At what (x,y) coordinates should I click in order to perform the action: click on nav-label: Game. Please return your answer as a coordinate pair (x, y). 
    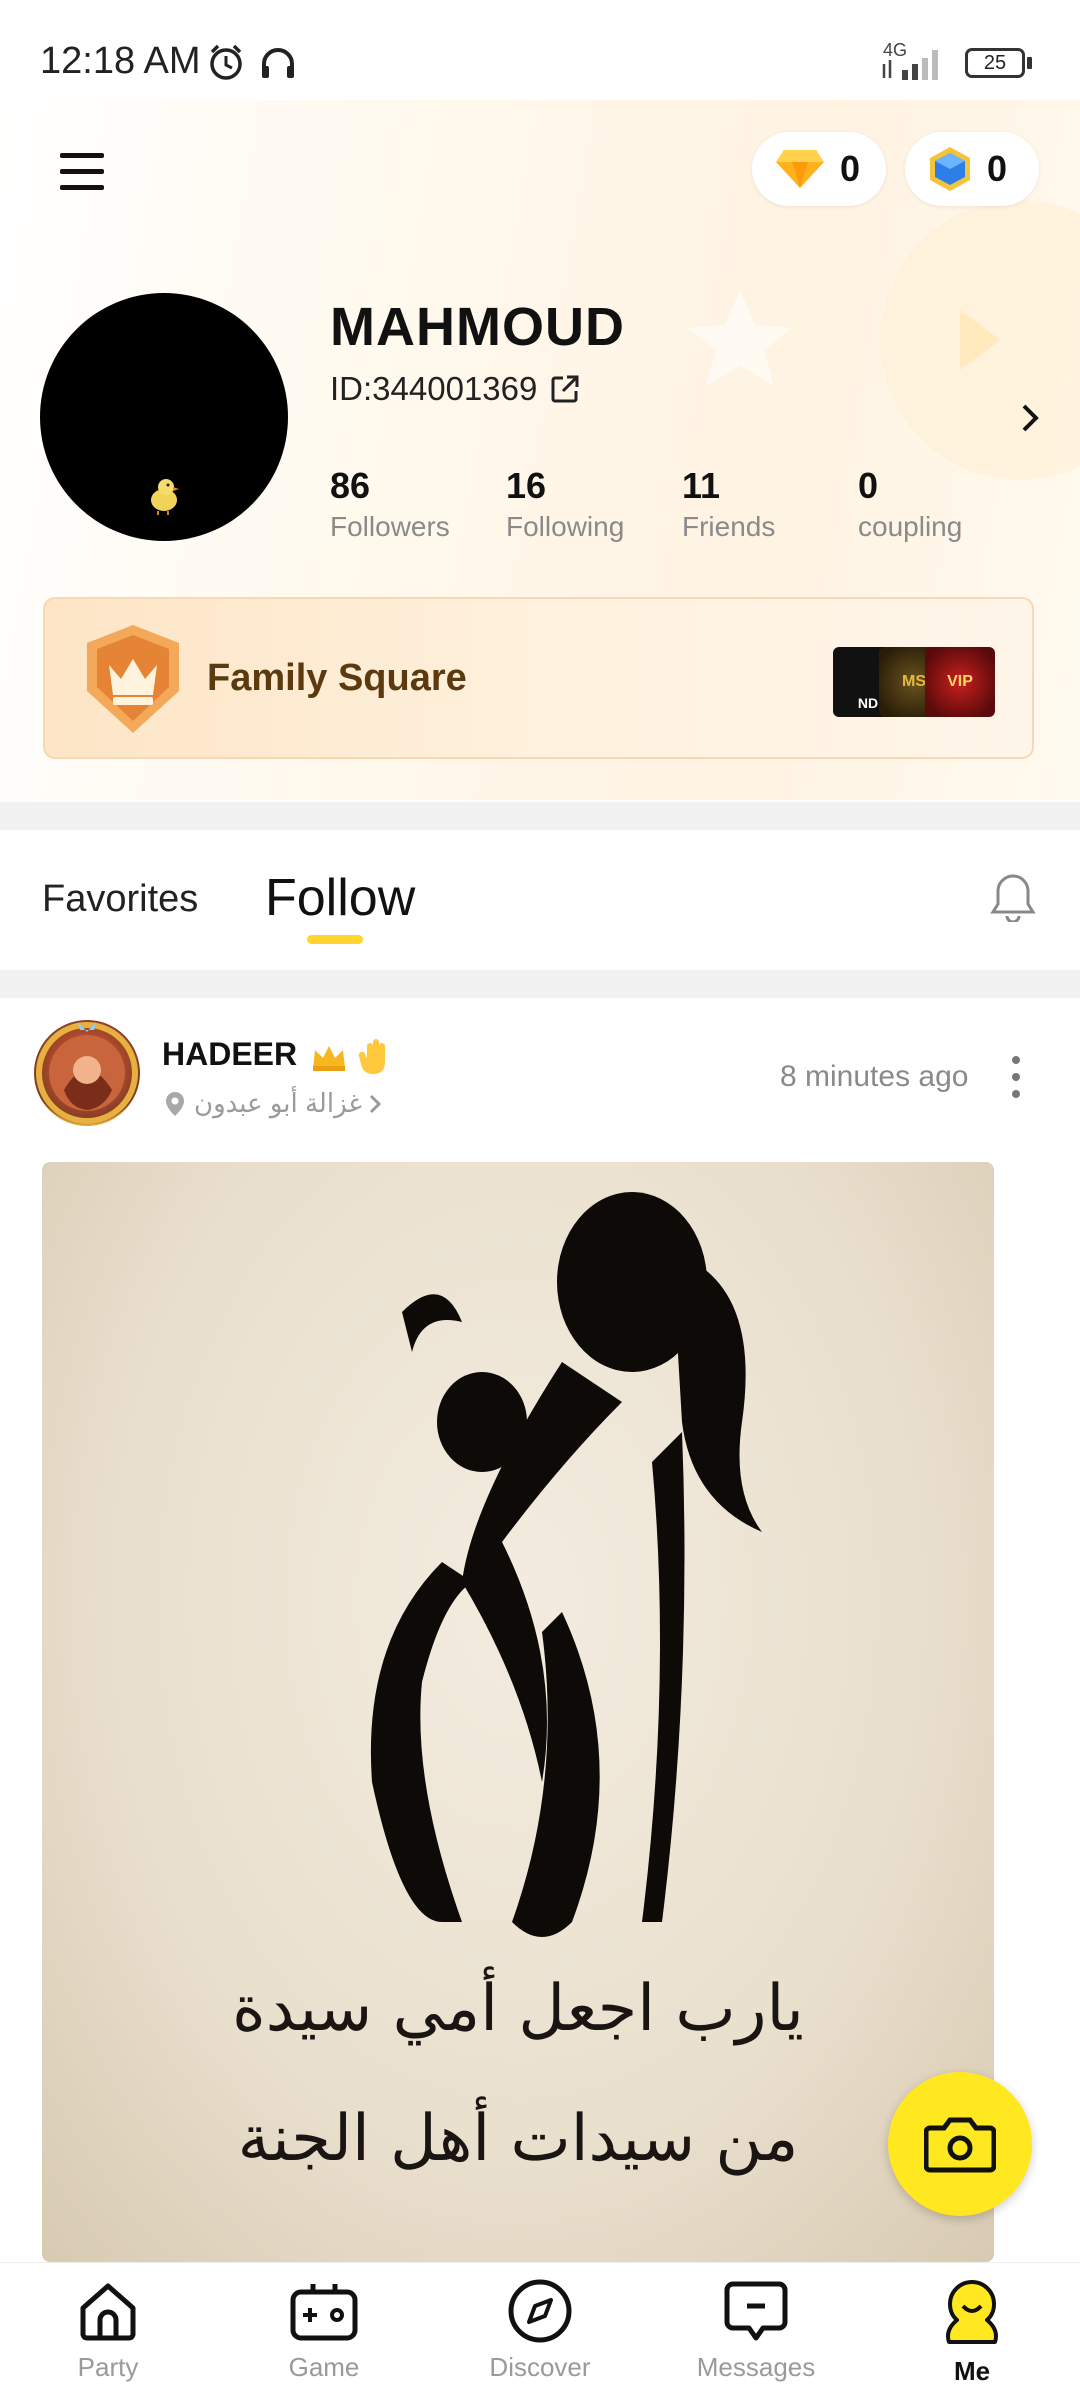
    Looking at the image, I should click on (324, 2367).